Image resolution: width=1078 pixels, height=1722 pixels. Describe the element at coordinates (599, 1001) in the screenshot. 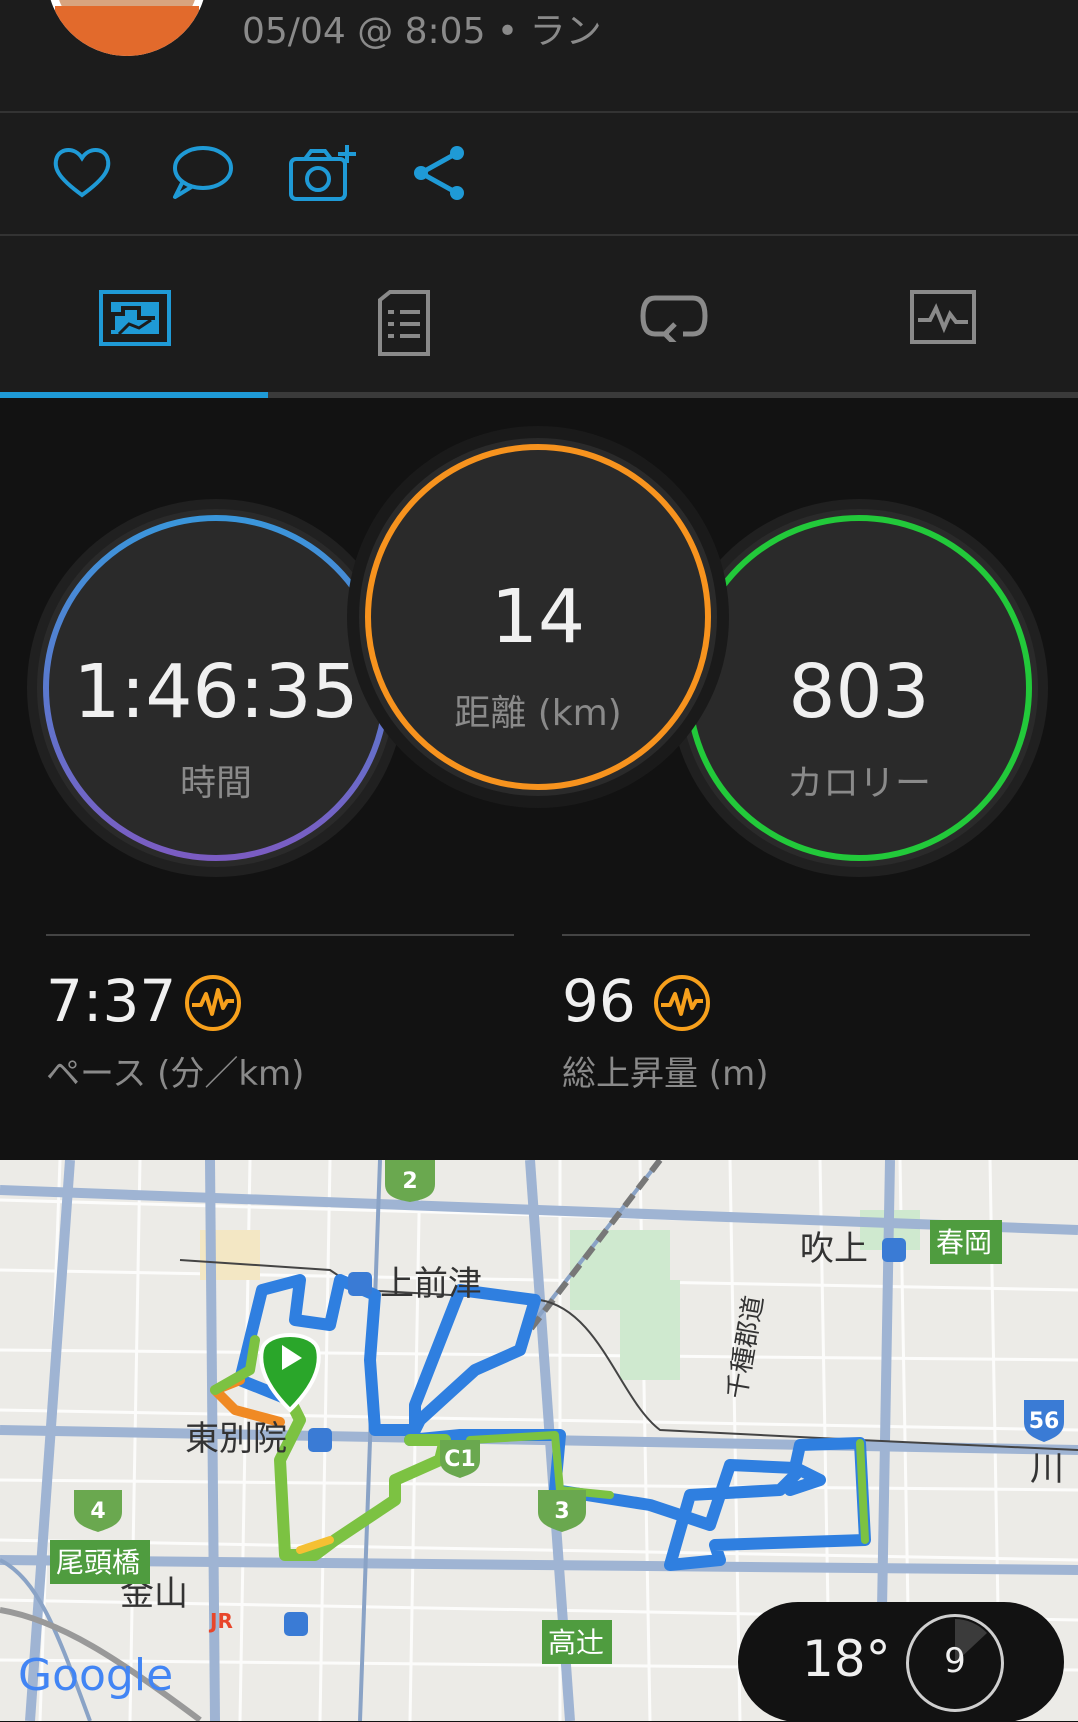

I see `elevation-value: 96` at that location.